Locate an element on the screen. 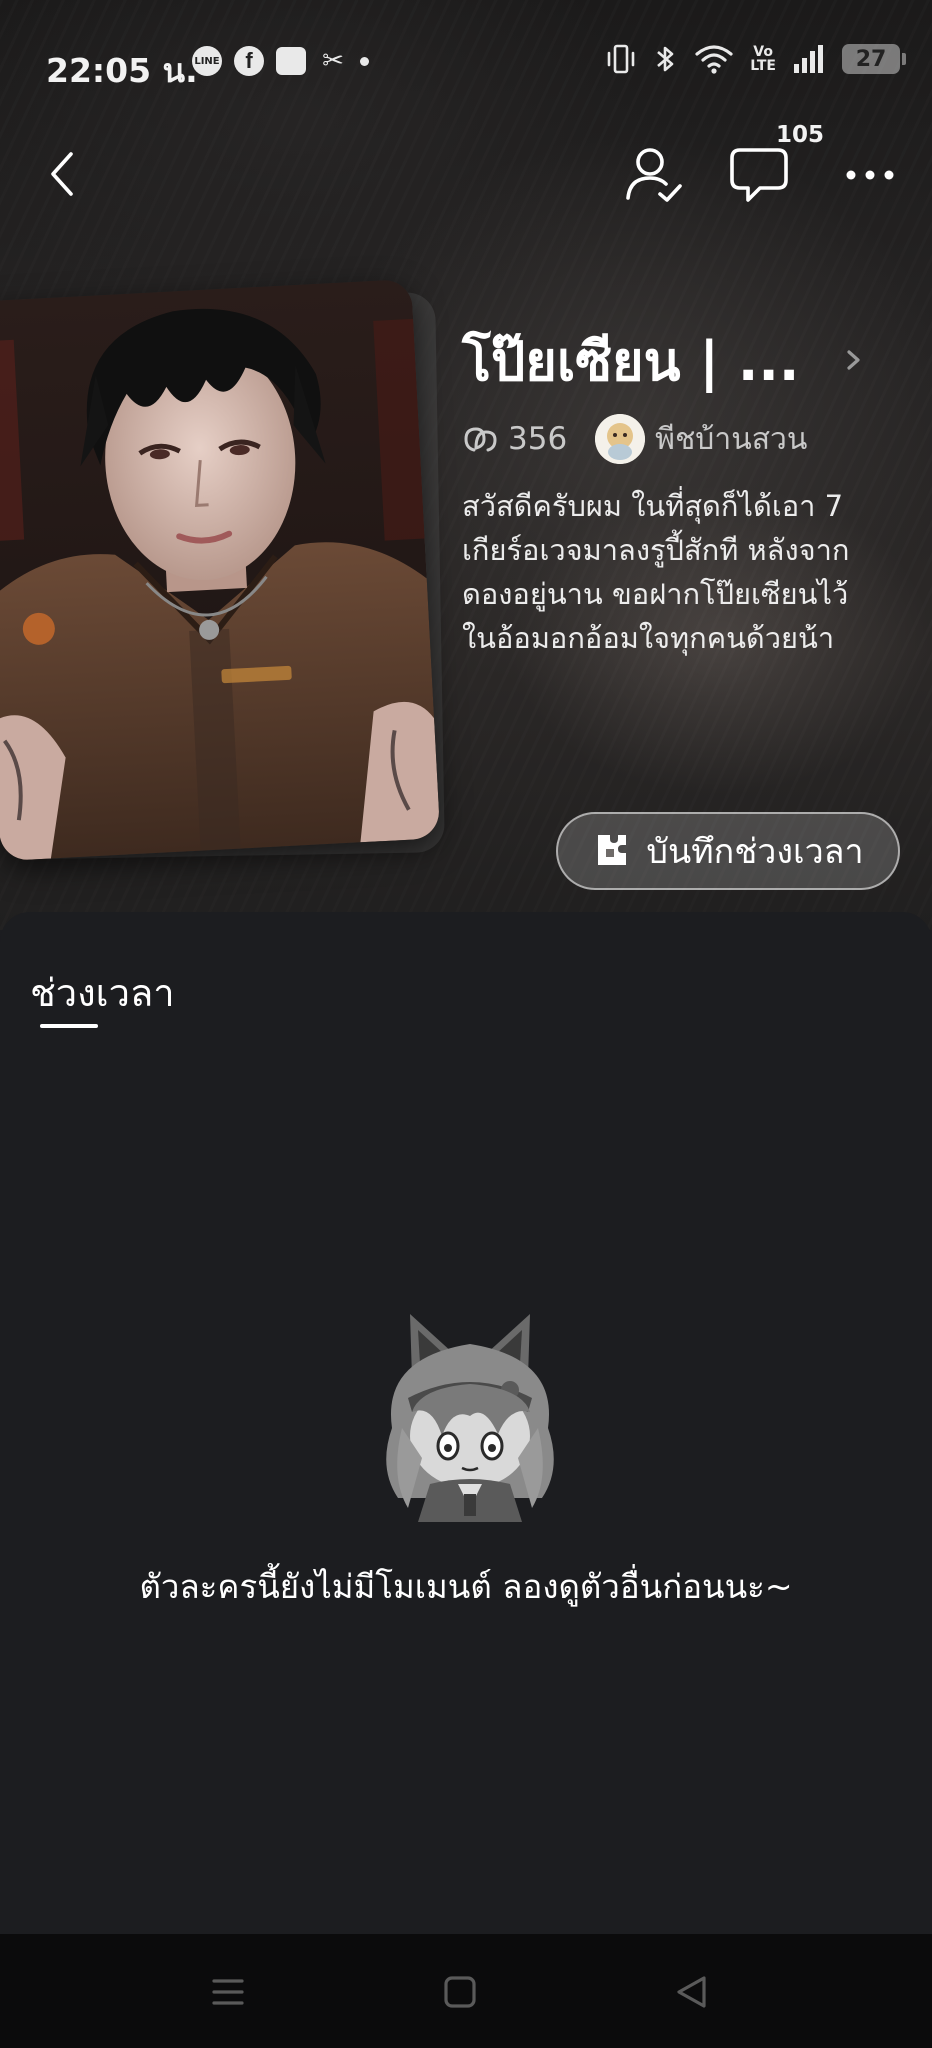 The height and width of the screenshot is (2048, 932). facebook-icon: f is located at coordinates (249, 61).